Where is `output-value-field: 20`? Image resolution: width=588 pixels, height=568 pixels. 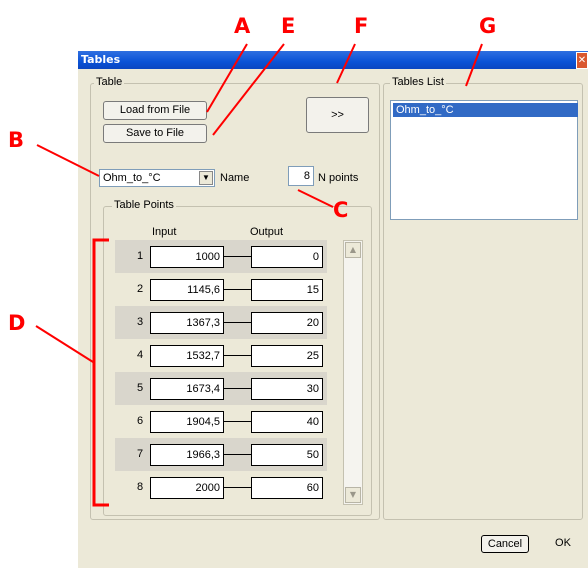
output-value-field: 20 is located at coordinates (287, 323).